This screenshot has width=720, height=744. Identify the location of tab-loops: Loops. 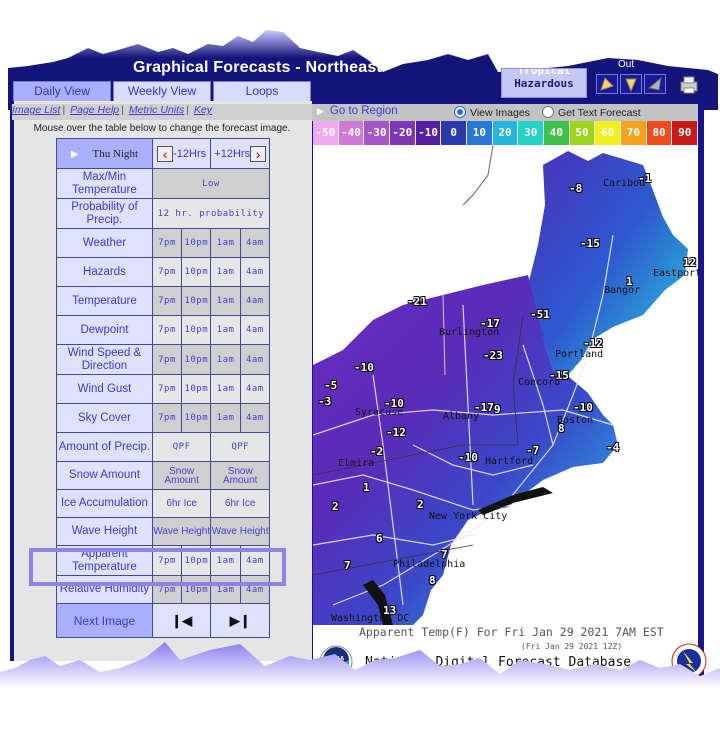
(262, 91).